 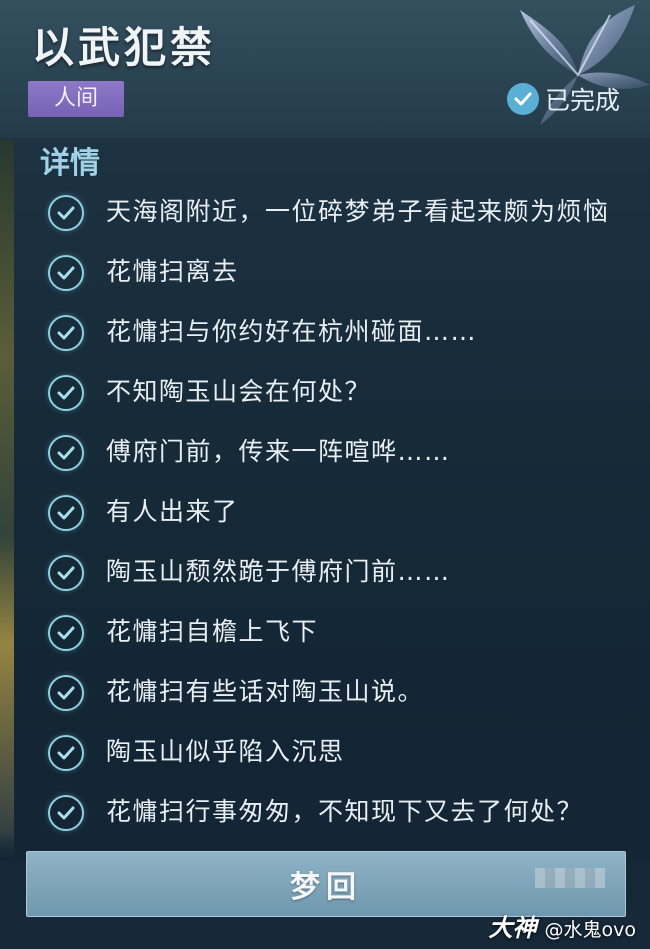 I want to click on dream-replay-button-label: 梦回, so click(x=326, y=887).